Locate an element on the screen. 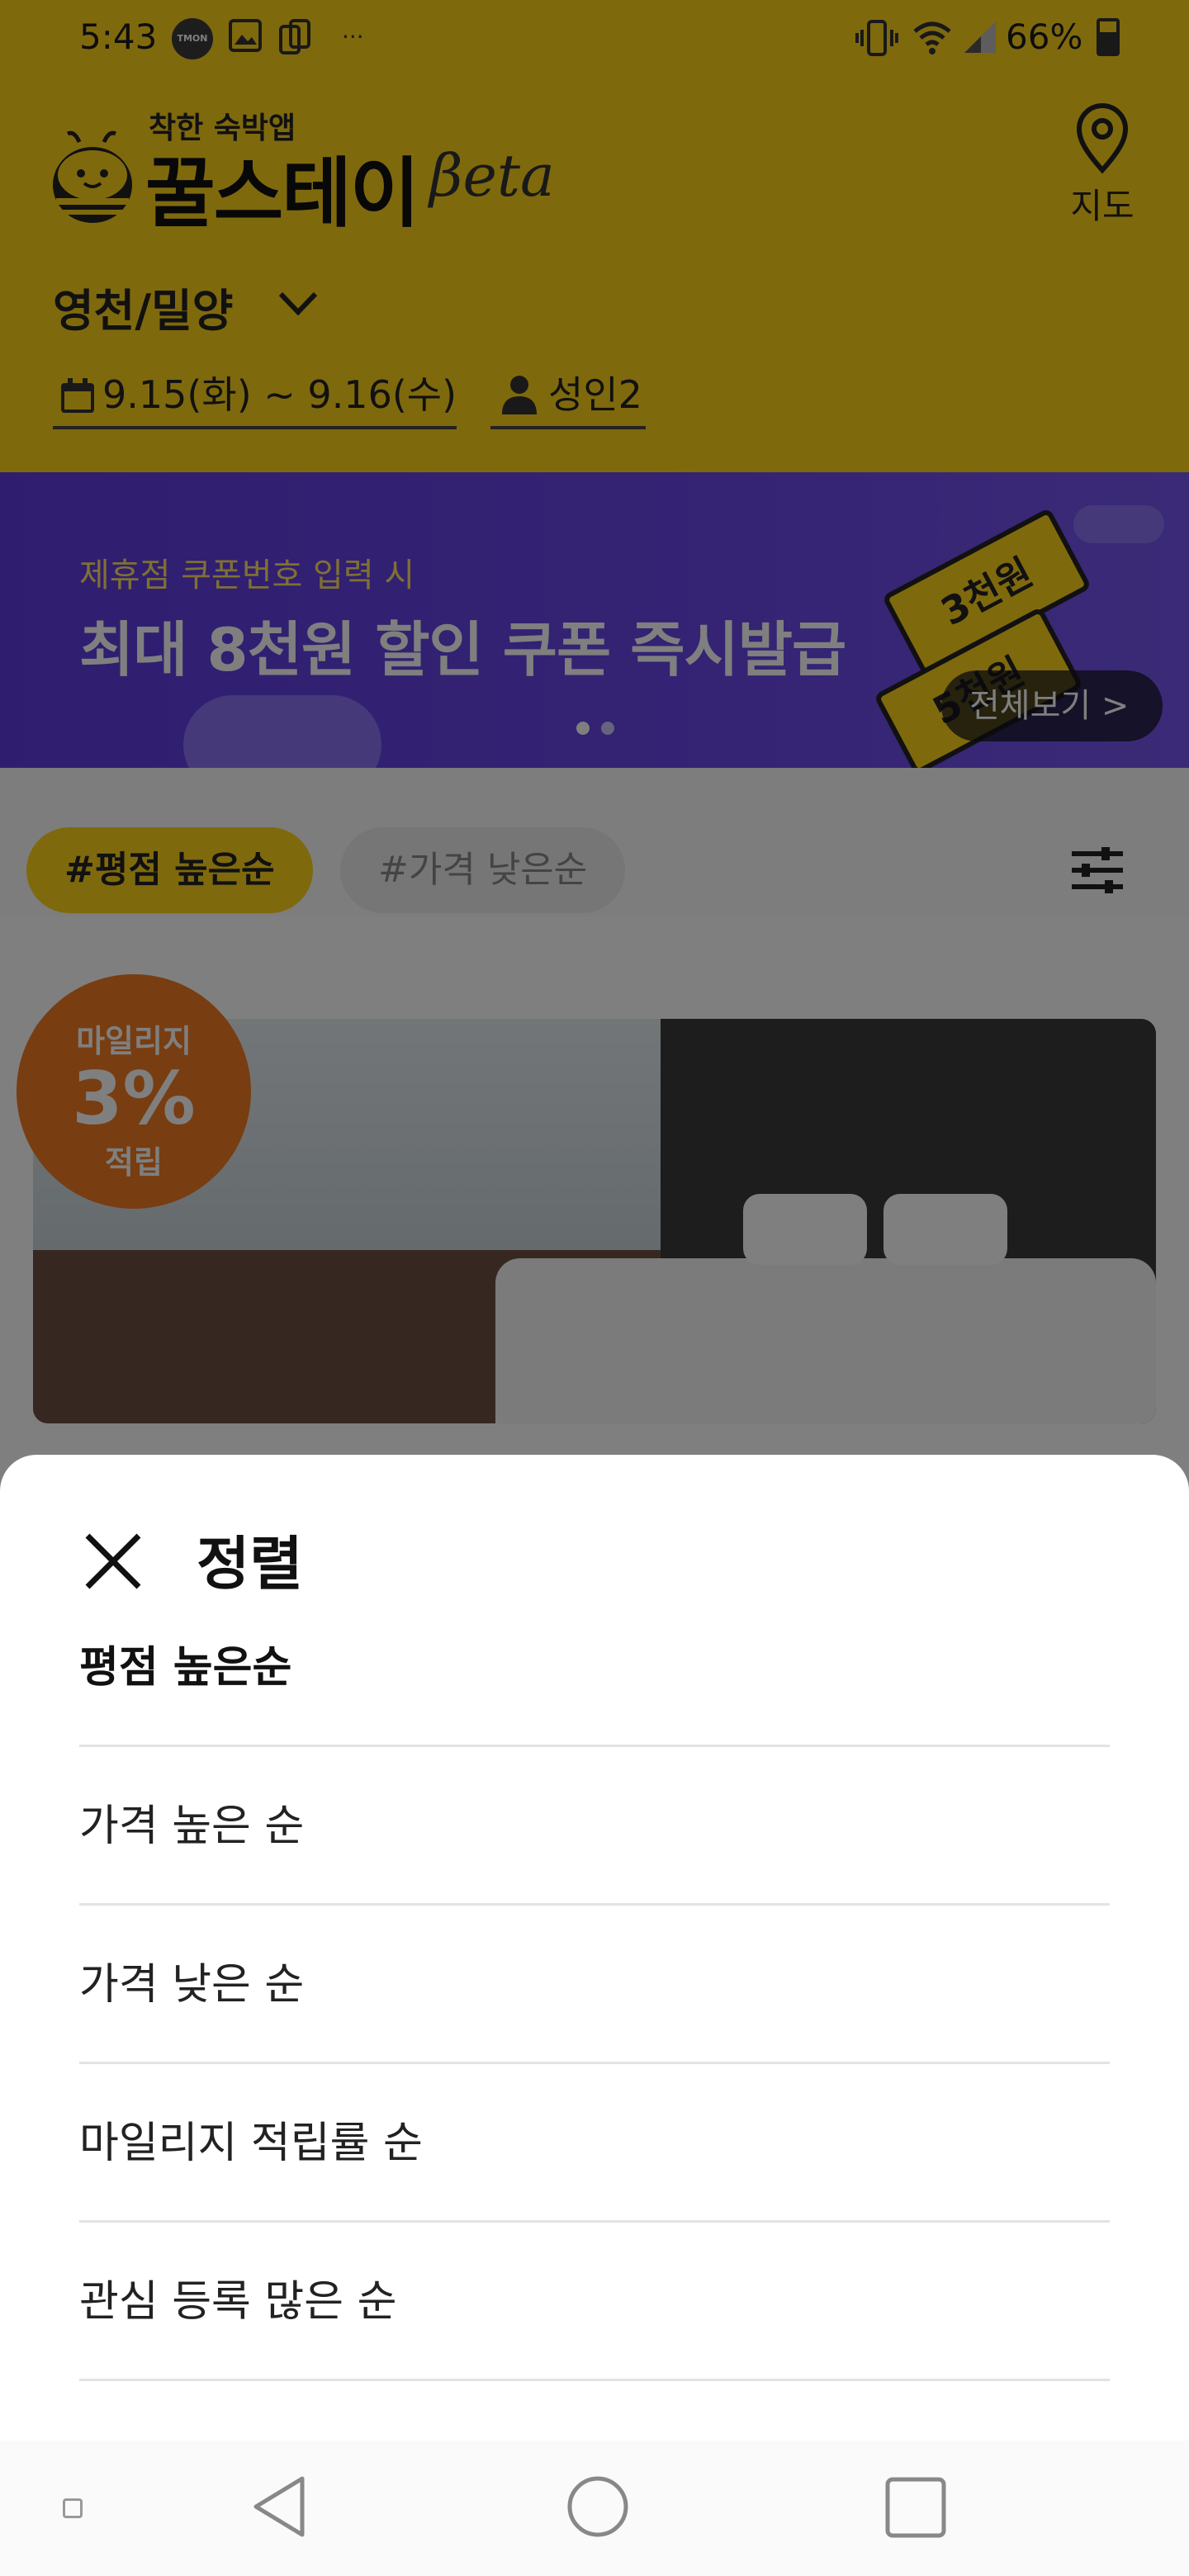 This screenshot has height=2576, width=1189. sort-option-favorites: 관심 등록 많은 순 is located at coordinates (594, 2302).